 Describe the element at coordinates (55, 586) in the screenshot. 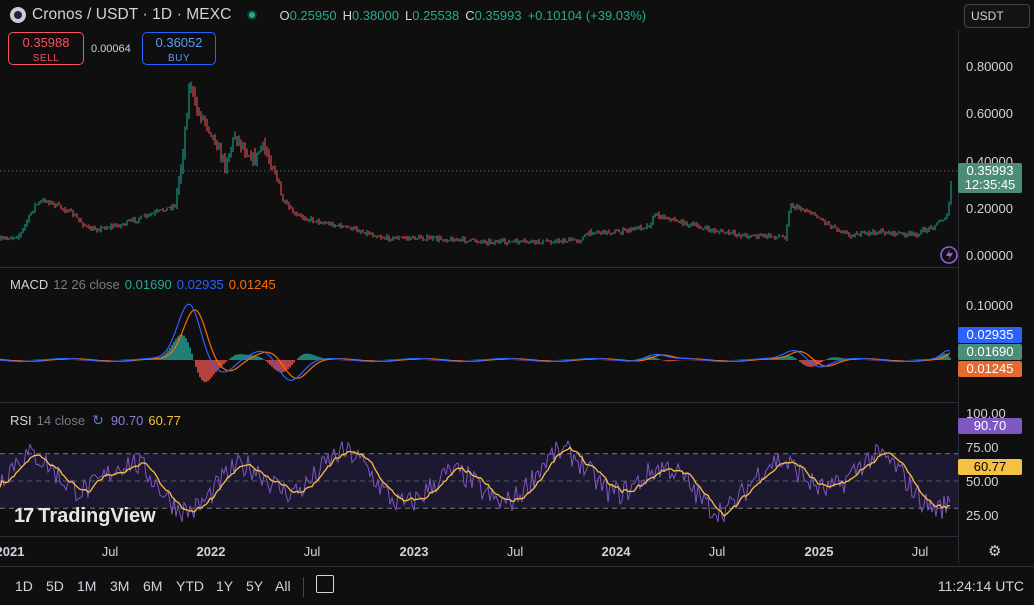

I see `range-5d-button: 5D` at that location.